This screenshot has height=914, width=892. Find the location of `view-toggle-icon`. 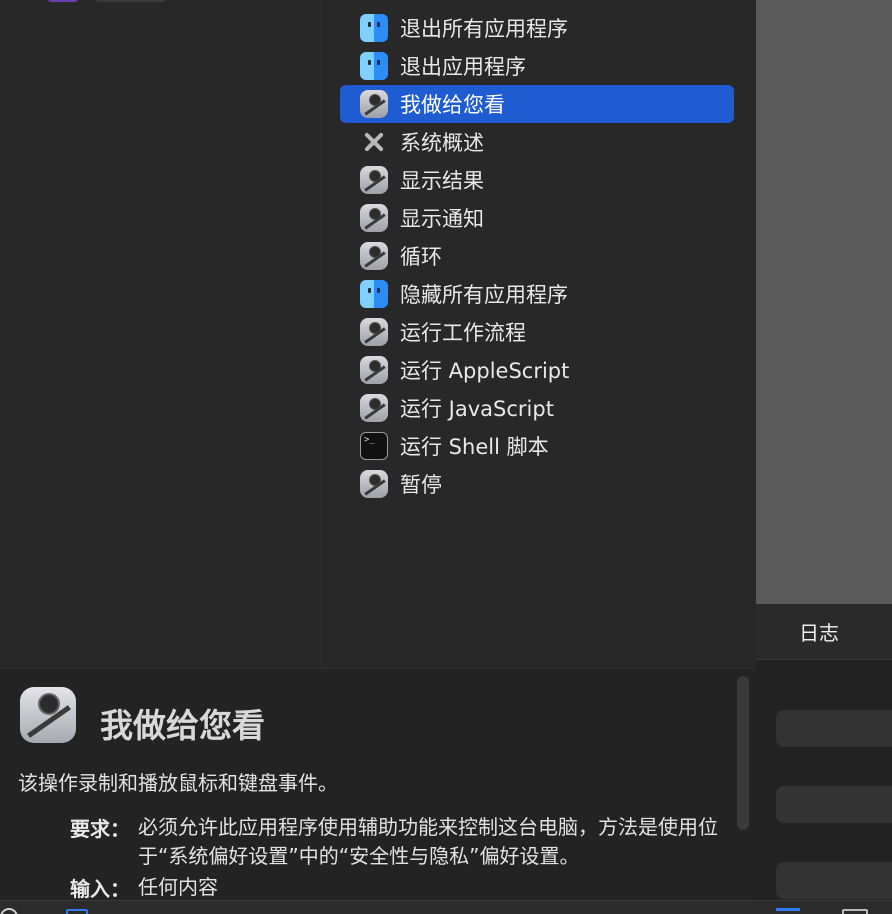

view-toggle-icon is located at coordinates (77, 911).